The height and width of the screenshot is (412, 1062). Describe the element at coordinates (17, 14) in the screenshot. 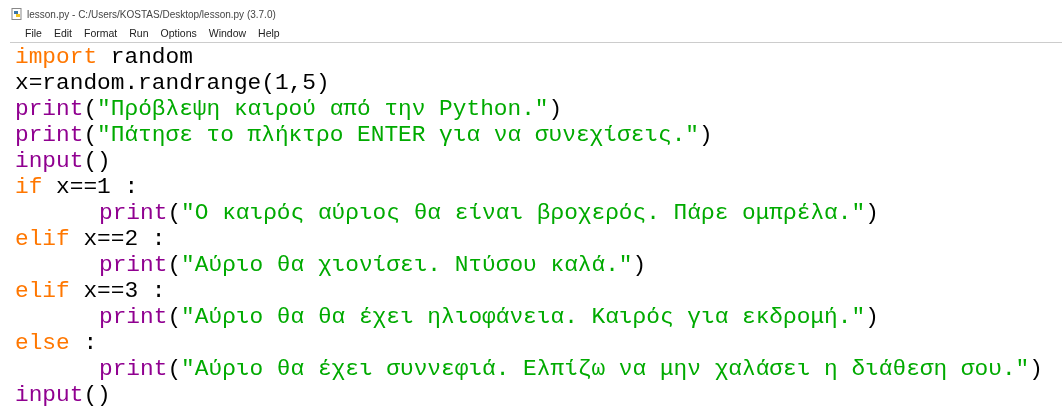

I see `python-file-icon` at that location.